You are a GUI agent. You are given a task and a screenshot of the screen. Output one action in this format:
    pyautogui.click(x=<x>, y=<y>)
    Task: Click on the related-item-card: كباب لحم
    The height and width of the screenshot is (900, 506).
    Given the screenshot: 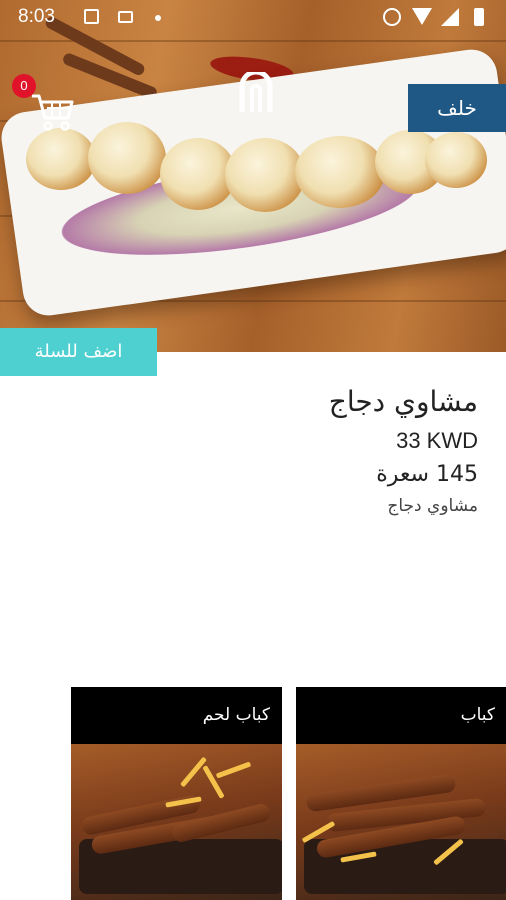 What is the action you would take?
    pyautogui.click(x=176, y=793)
    